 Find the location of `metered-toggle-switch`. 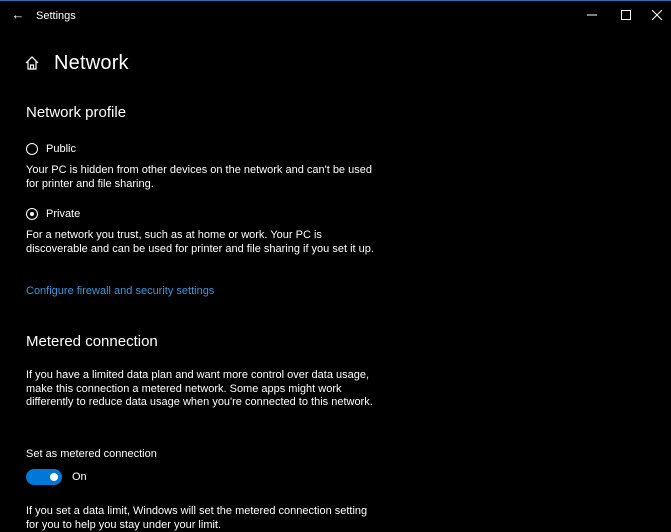

metered-toggle-switch is located at coordinates (44, 477).